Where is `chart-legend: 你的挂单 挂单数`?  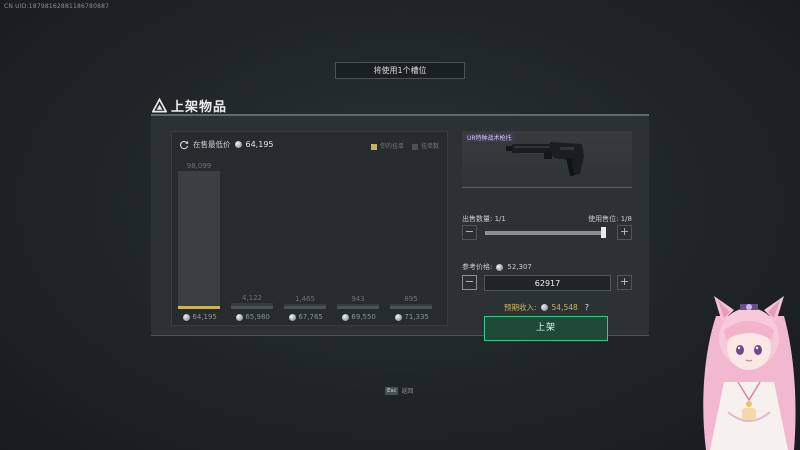 chart-legend: 你的挂单 挂单数 is located at coordinates (404, 145).